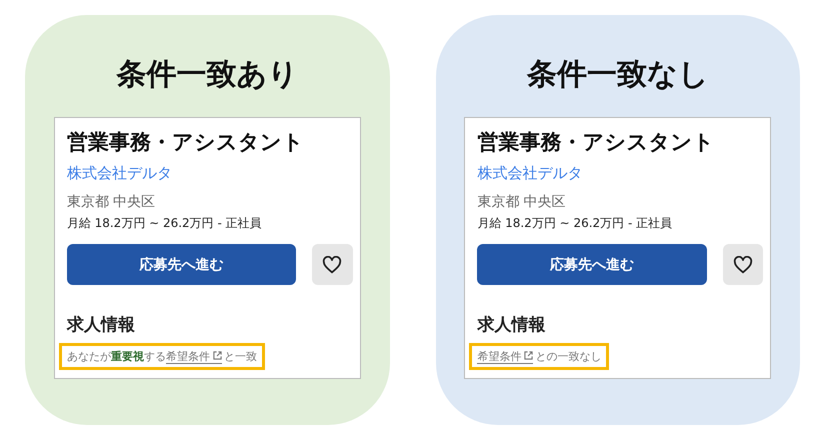 The image size is (820, 440). What do you see at coordinates (207, 75) in the screenshot?
I see `panel-heading: 条件一致あり` at bounding box center [207, 75].